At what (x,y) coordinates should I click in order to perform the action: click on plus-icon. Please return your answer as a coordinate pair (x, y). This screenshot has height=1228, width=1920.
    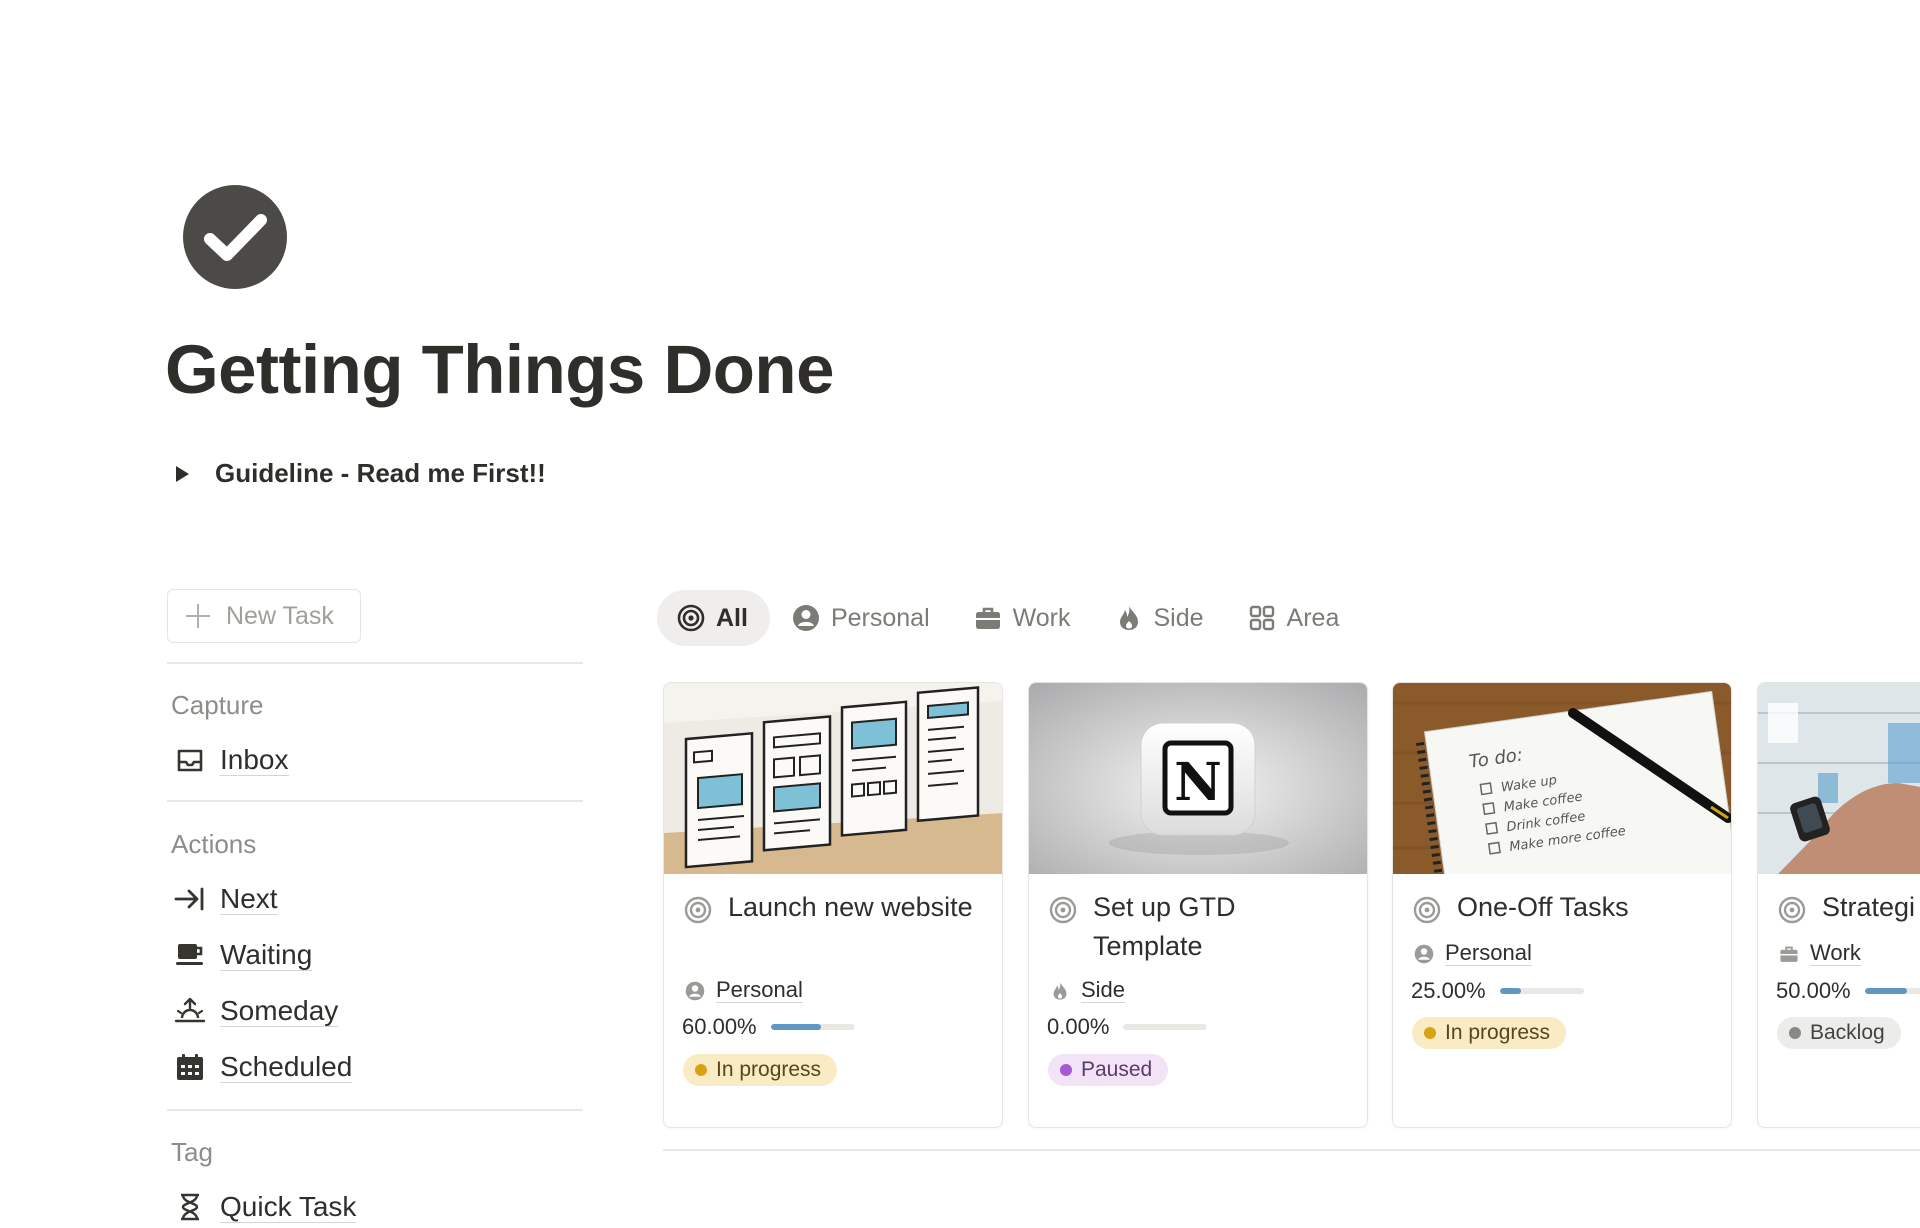
    Looking at the image, I should click on (198, 616).